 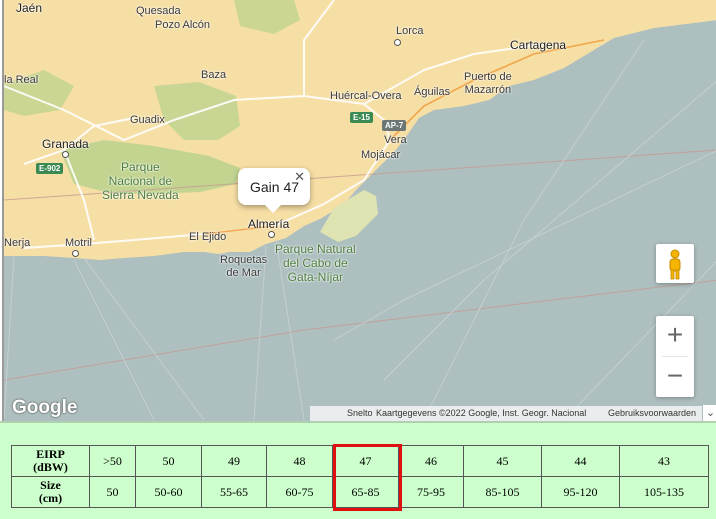 I want to click on chevron-down-icon: ⌄, so click(x=709, y=413).